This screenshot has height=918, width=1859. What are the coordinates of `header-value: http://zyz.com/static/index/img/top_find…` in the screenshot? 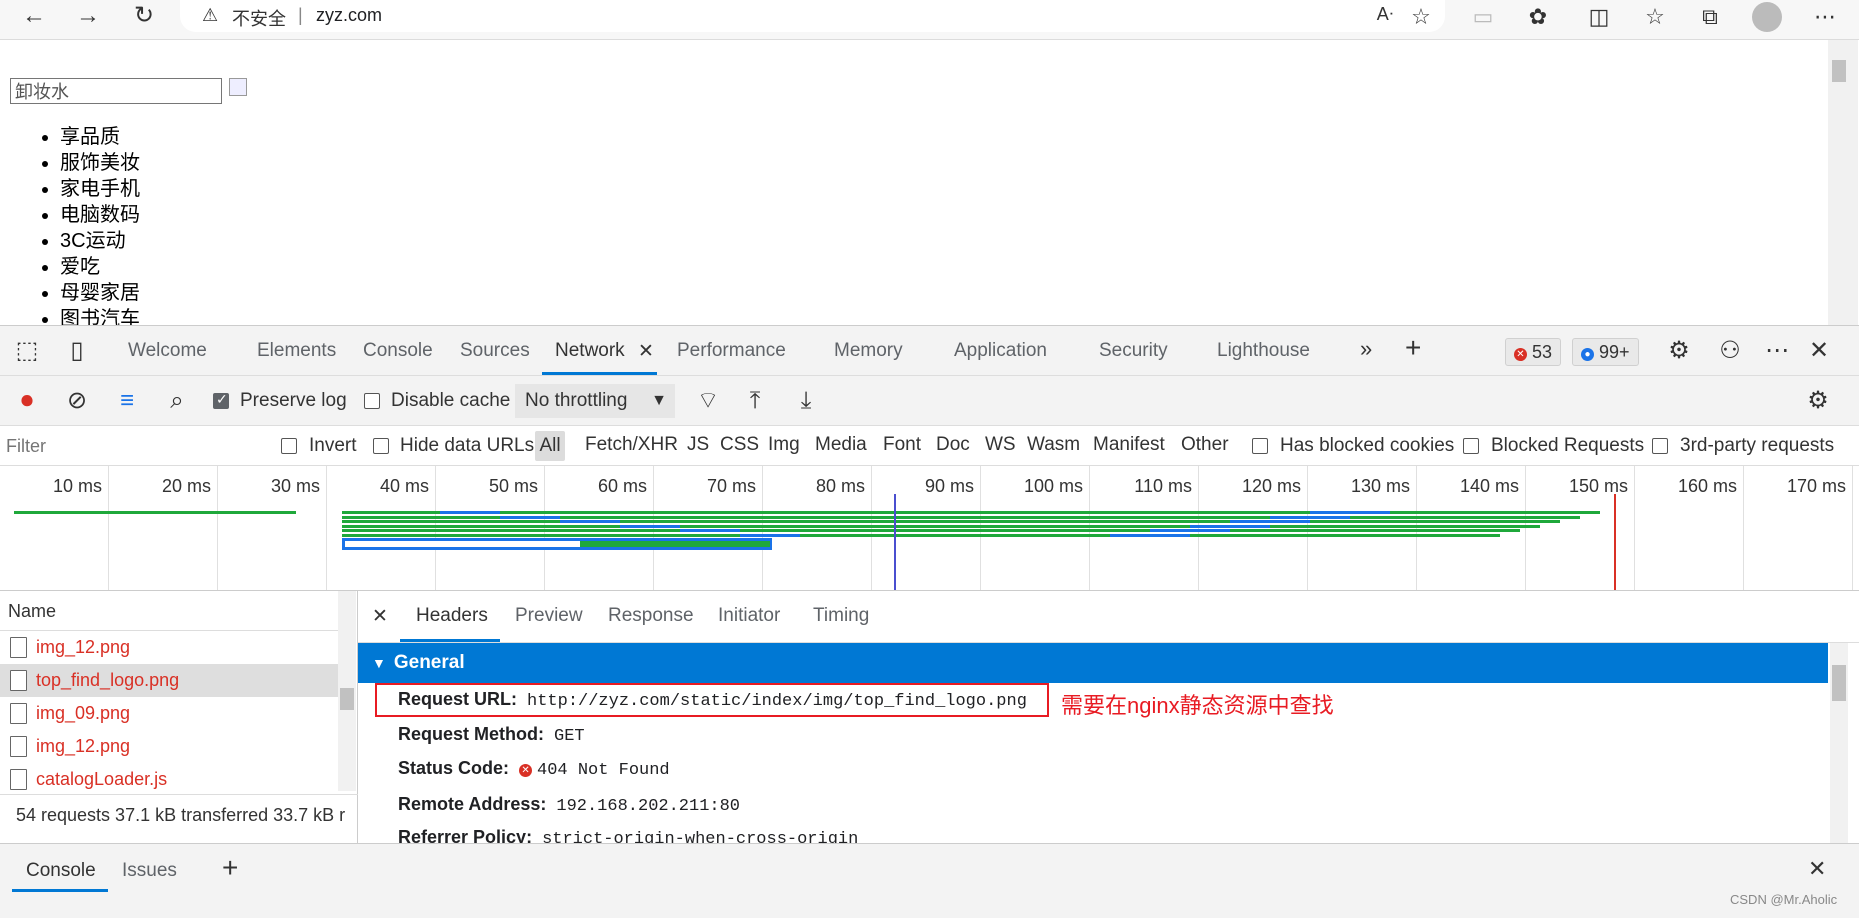 It's located at (777, 701).